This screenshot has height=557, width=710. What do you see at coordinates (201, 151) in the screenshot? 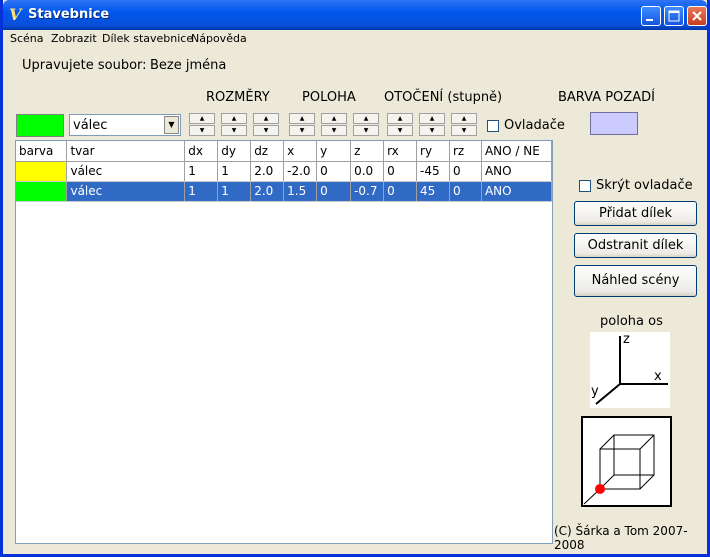
I see `column-header: dx` at bounding box center [201, 151].